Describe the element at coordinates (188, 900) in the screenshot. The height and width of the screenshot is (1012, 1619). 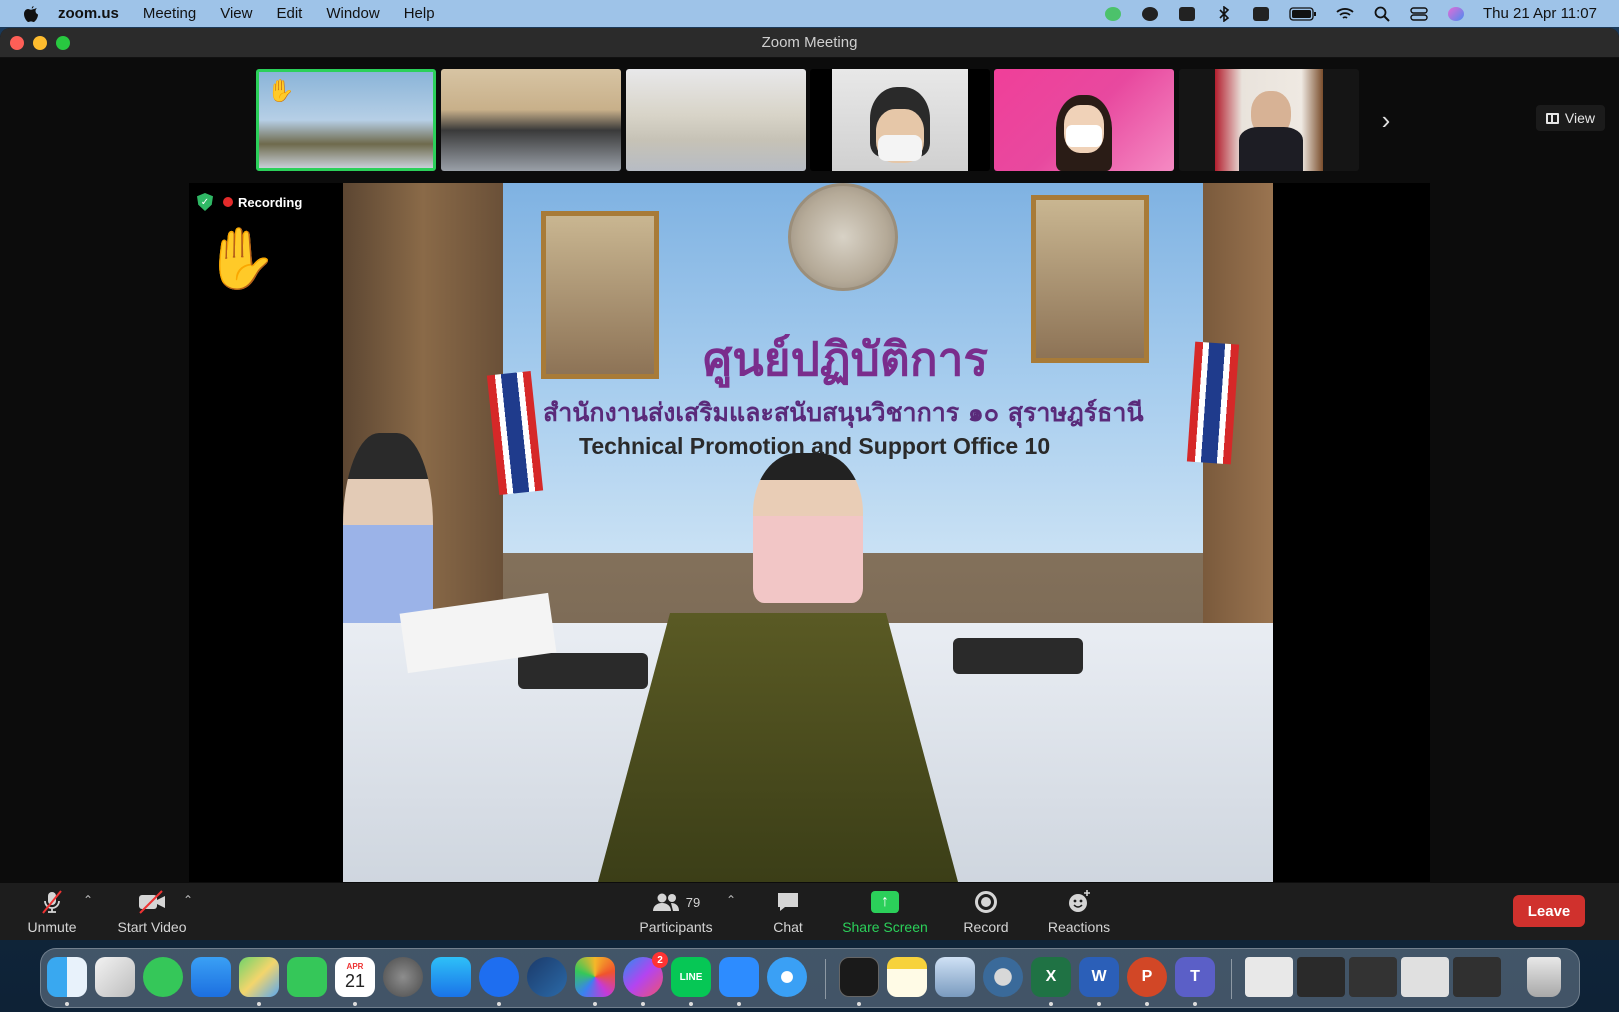
I see `video-options-chevron-icon: ⌃` at that location.